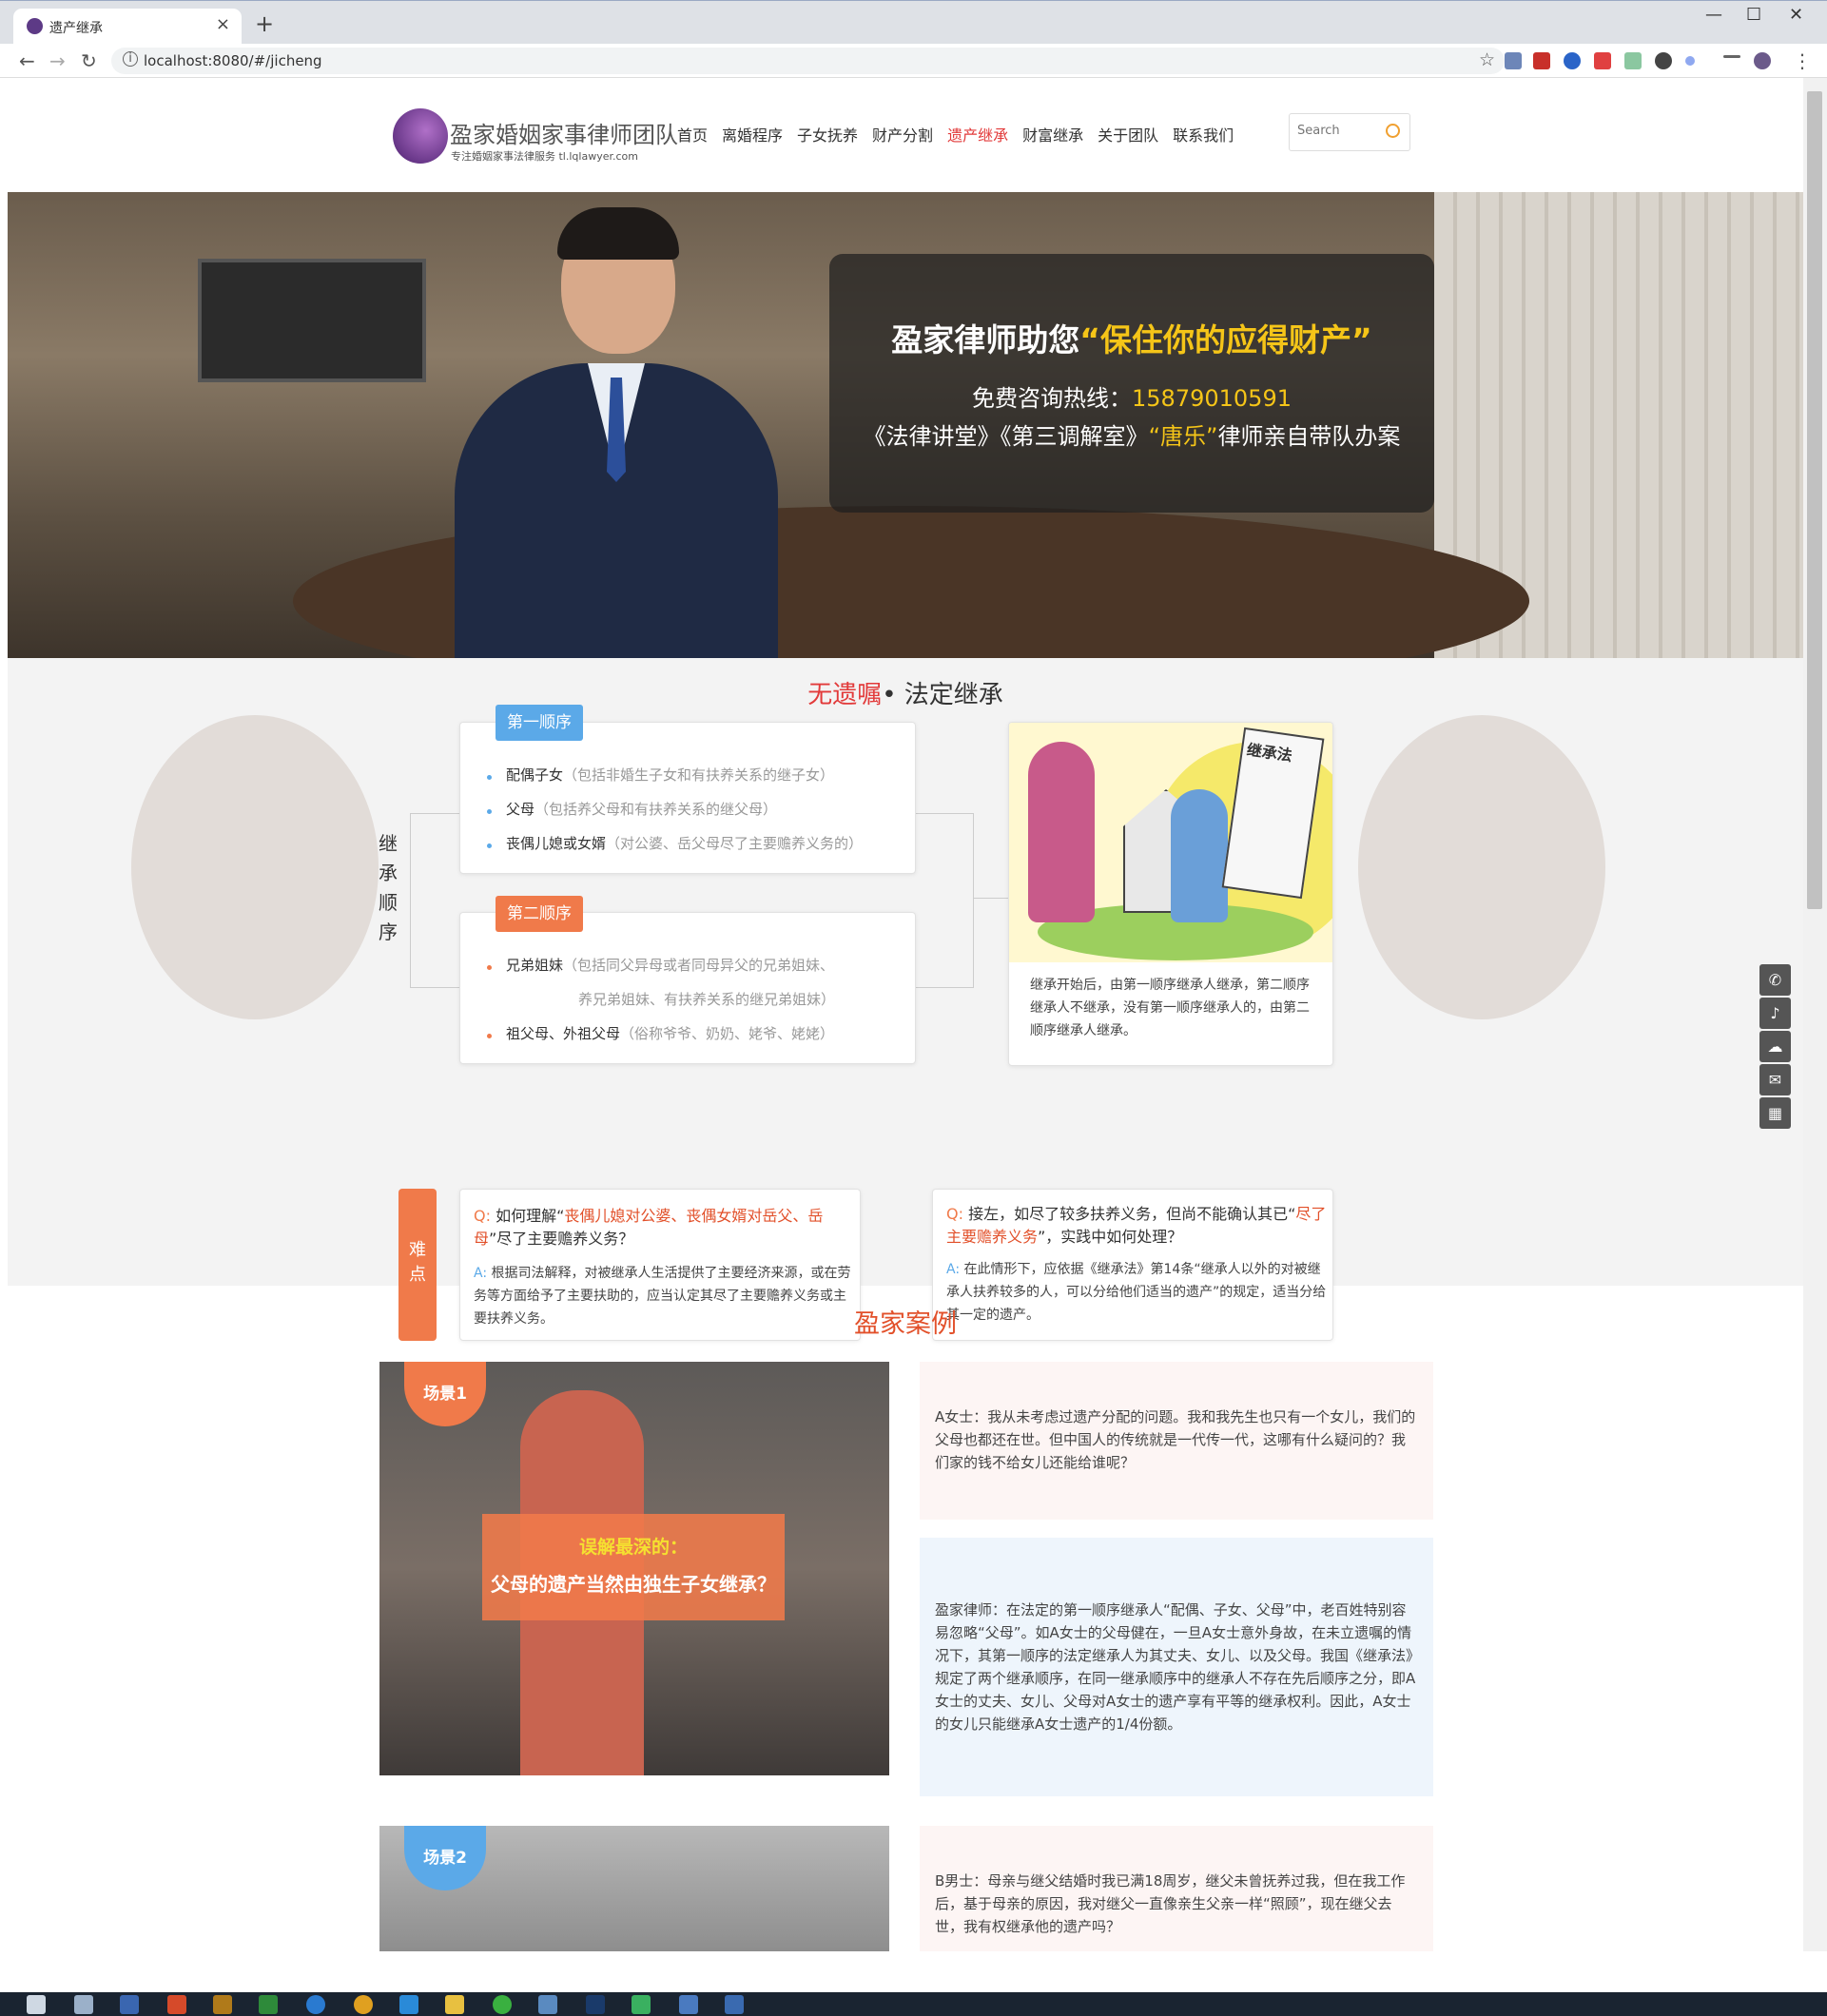 The image size is (1827, 2016). Describe the element at coordinates (564, 132) in the screenshot. I see `logo-name: 盈家婚姻家事律师团队` at that location.